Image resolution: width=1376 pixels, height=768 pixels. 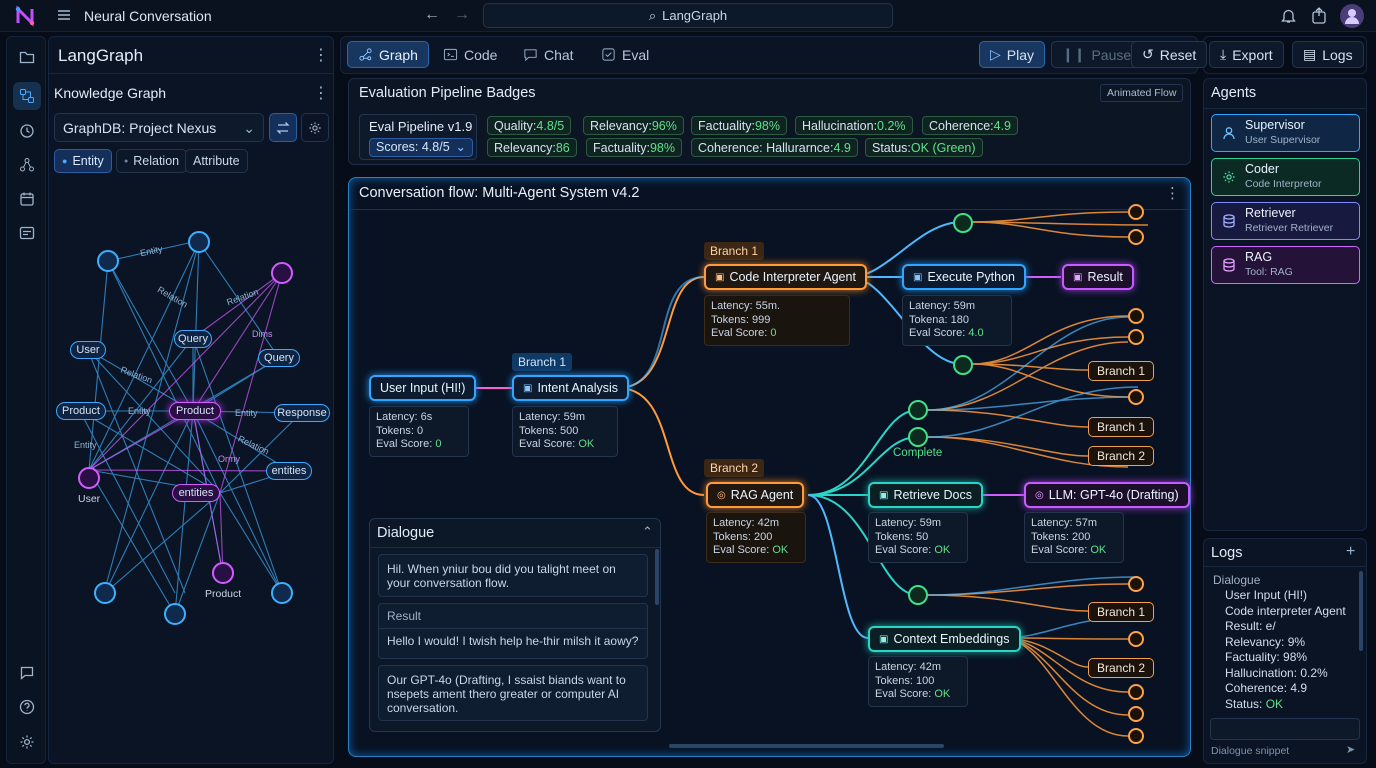 What do you see at coordinates (27, 707) in the screenshot?
I see `rail-help-button` at bounding box center [27, 707].